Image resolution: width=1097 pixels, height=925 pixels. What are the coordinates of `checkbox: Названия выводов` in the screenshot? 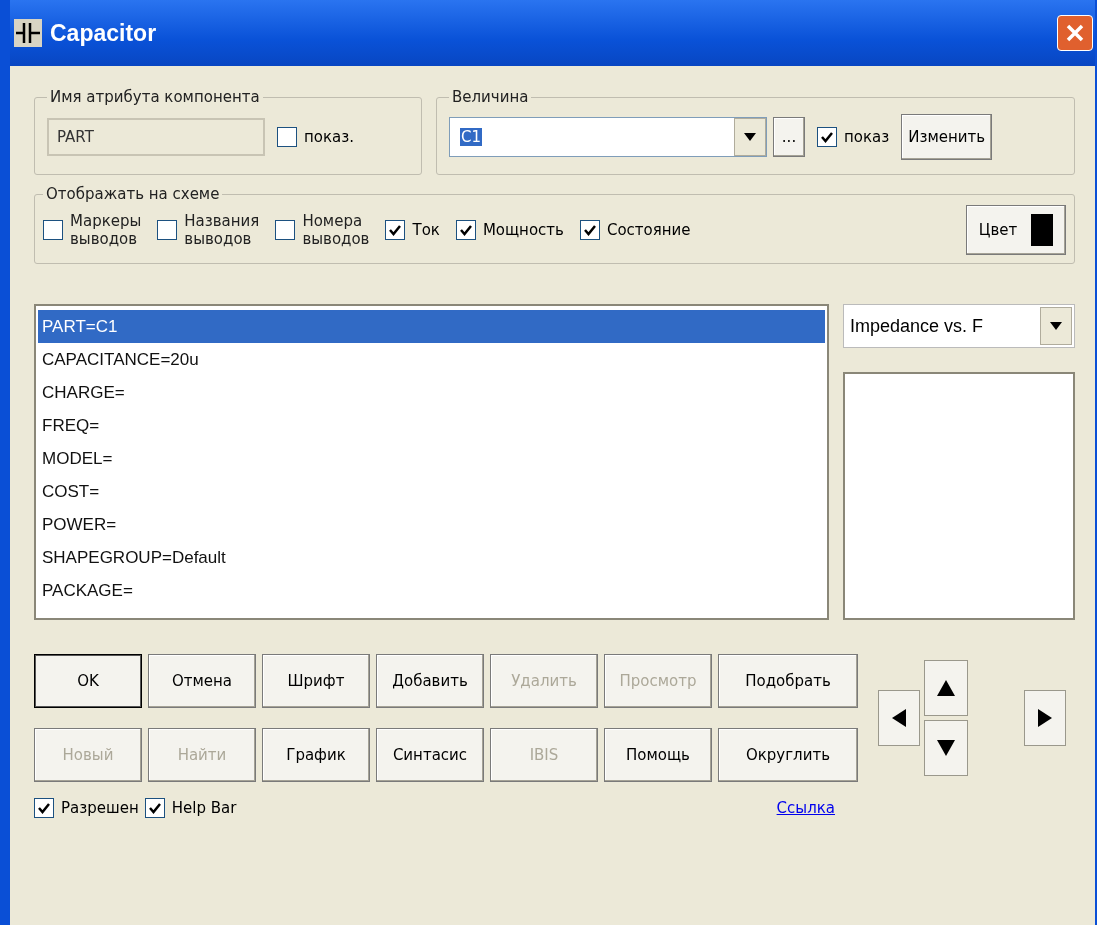 It's located at (208, 230).